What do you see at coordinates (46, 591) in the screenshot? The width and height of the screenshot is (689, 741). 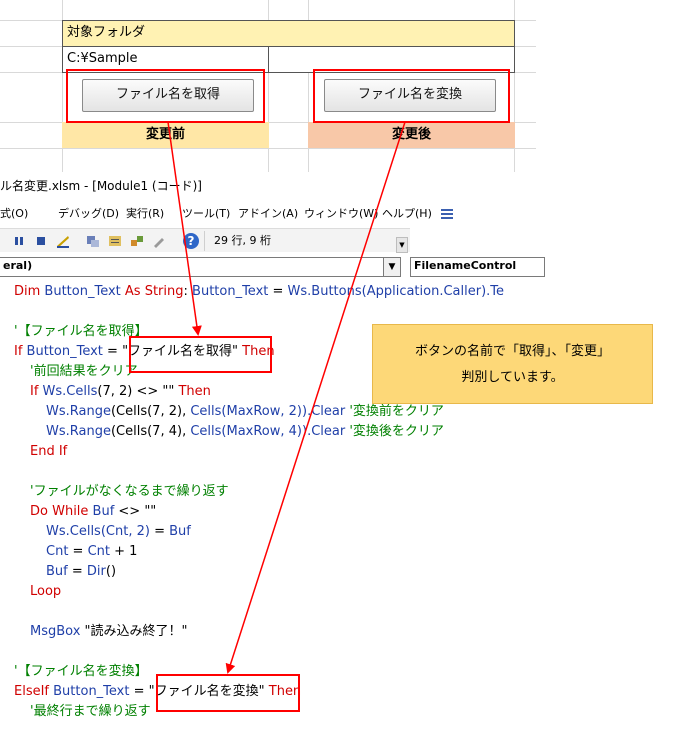 I see `code-line-loop: Loop` at bounding box center [46, 591].